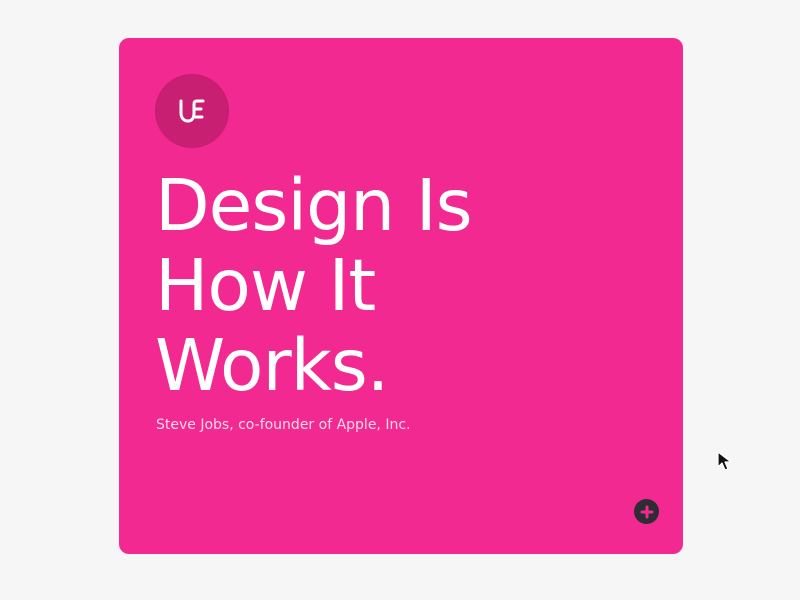 This screenshot has height=600, width=800. I want to click on add-button, so click(646, 511).